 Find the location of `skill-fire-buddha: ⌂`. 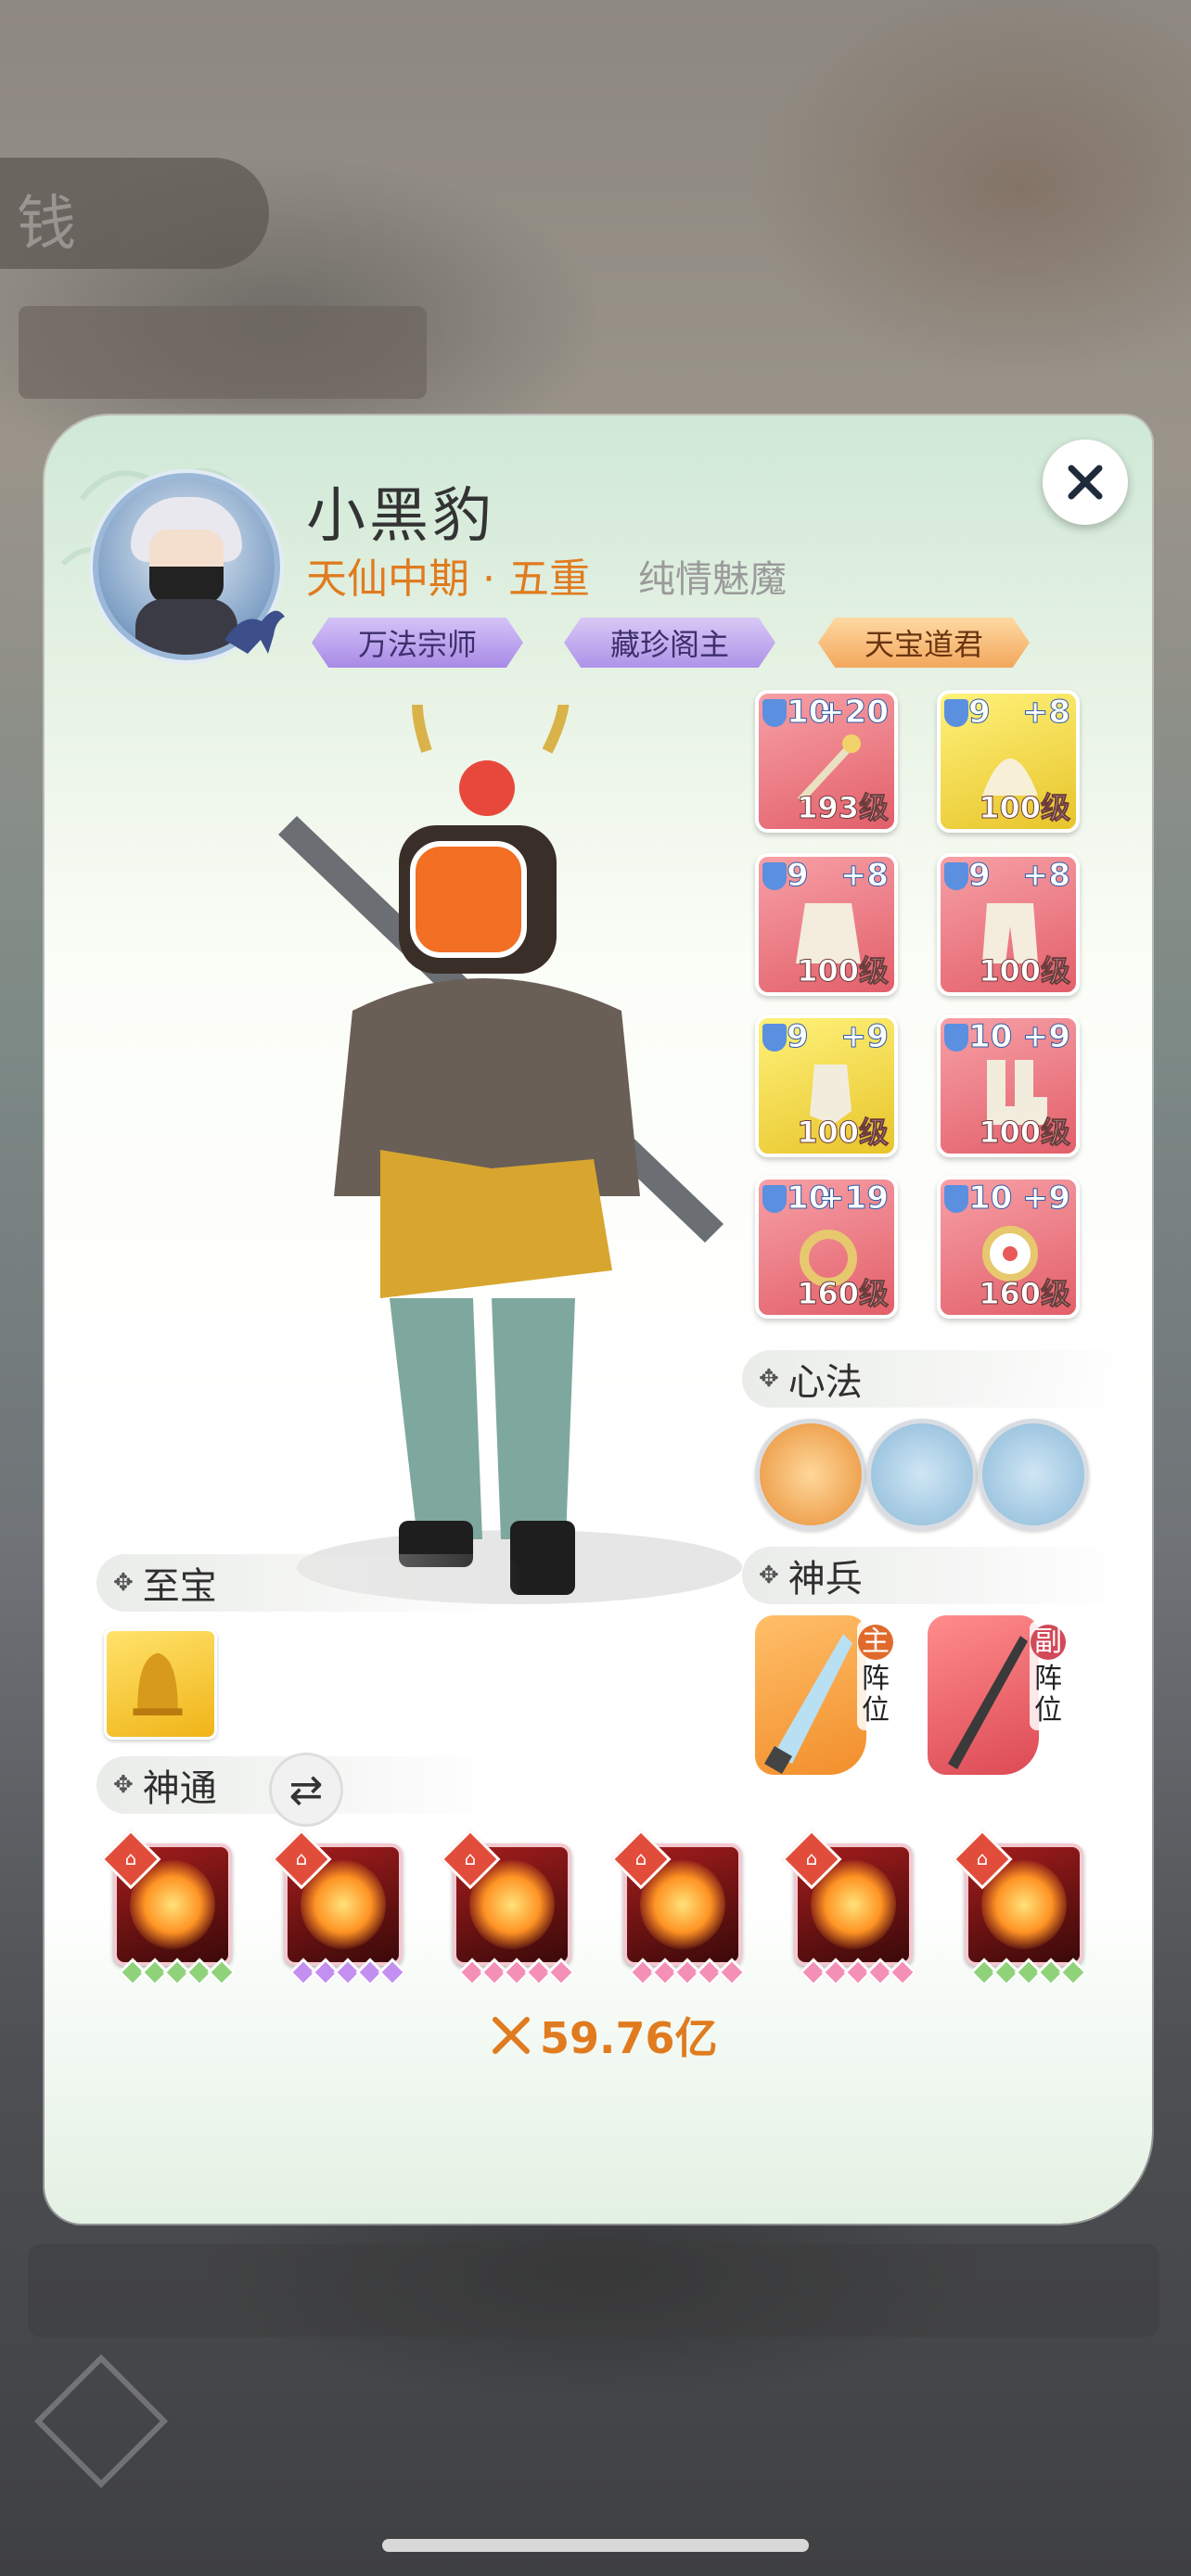

skill-fire-buddha: ⌂ is located at coordinates (849, 1908).